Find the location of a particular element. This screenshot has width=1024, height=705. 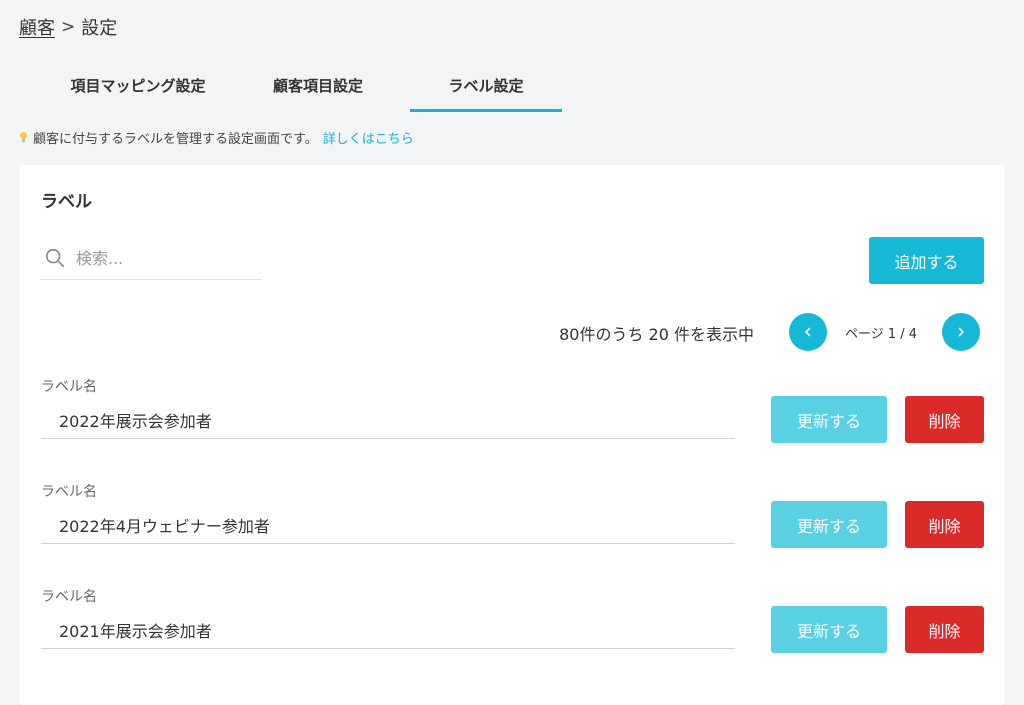

card-title: ラベル is located at coordinates (66, 202).